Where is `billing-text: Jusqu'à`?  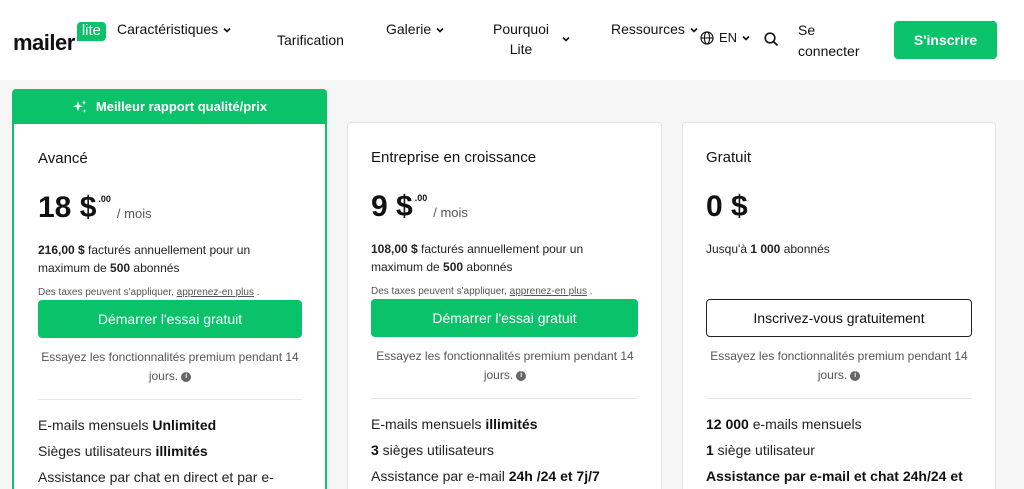
billing-text: Jusqu'à is located at coordinates (728, 249).